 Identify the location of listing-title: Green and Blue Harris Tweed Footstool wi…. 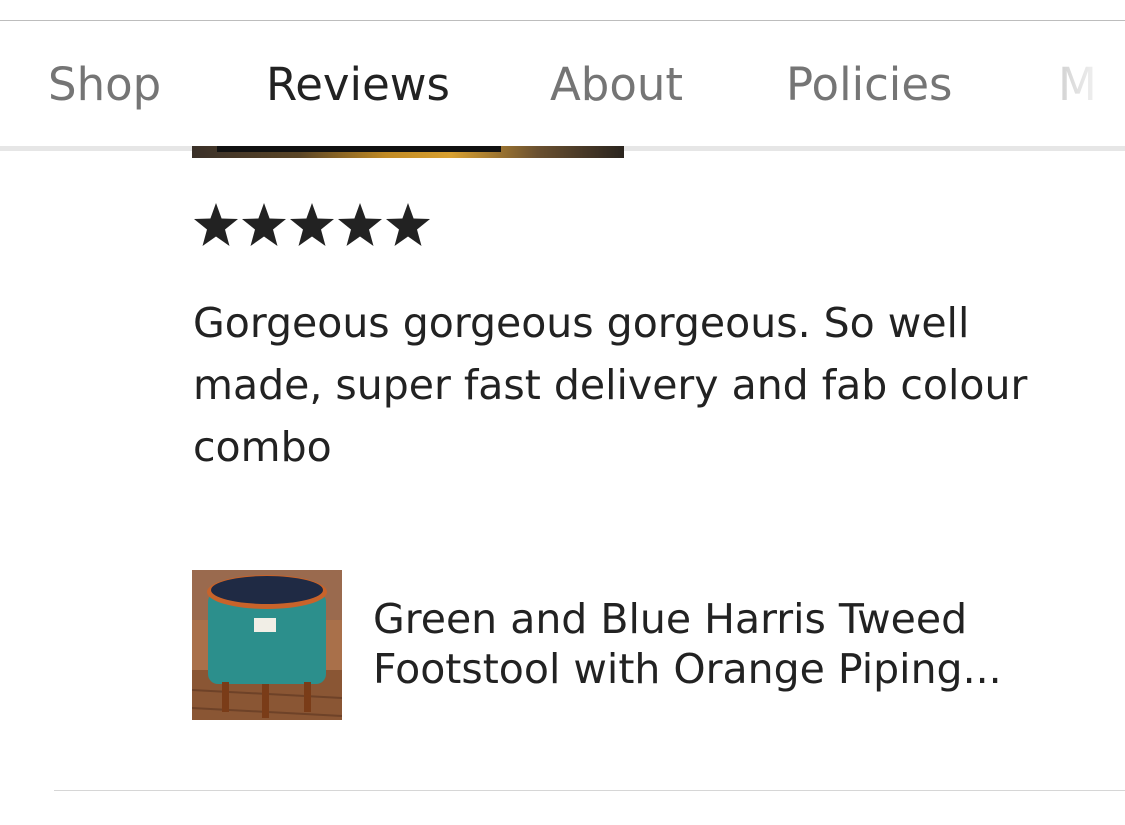
(723, 644).